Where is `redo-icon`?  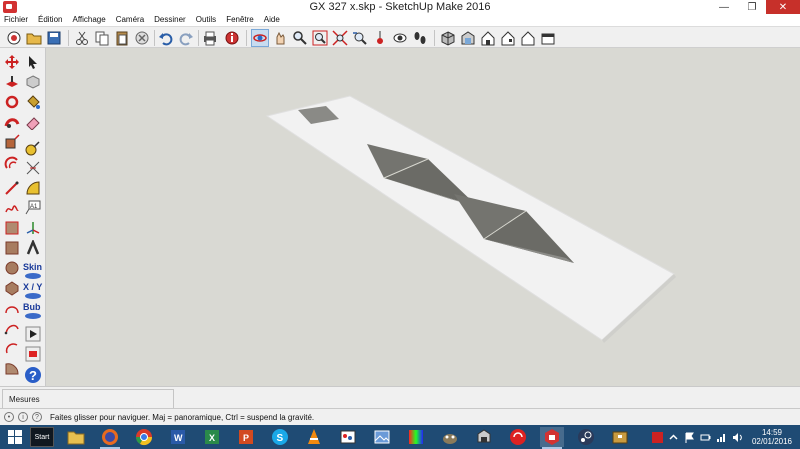 redo-icon is located at coordinates (186, 38).